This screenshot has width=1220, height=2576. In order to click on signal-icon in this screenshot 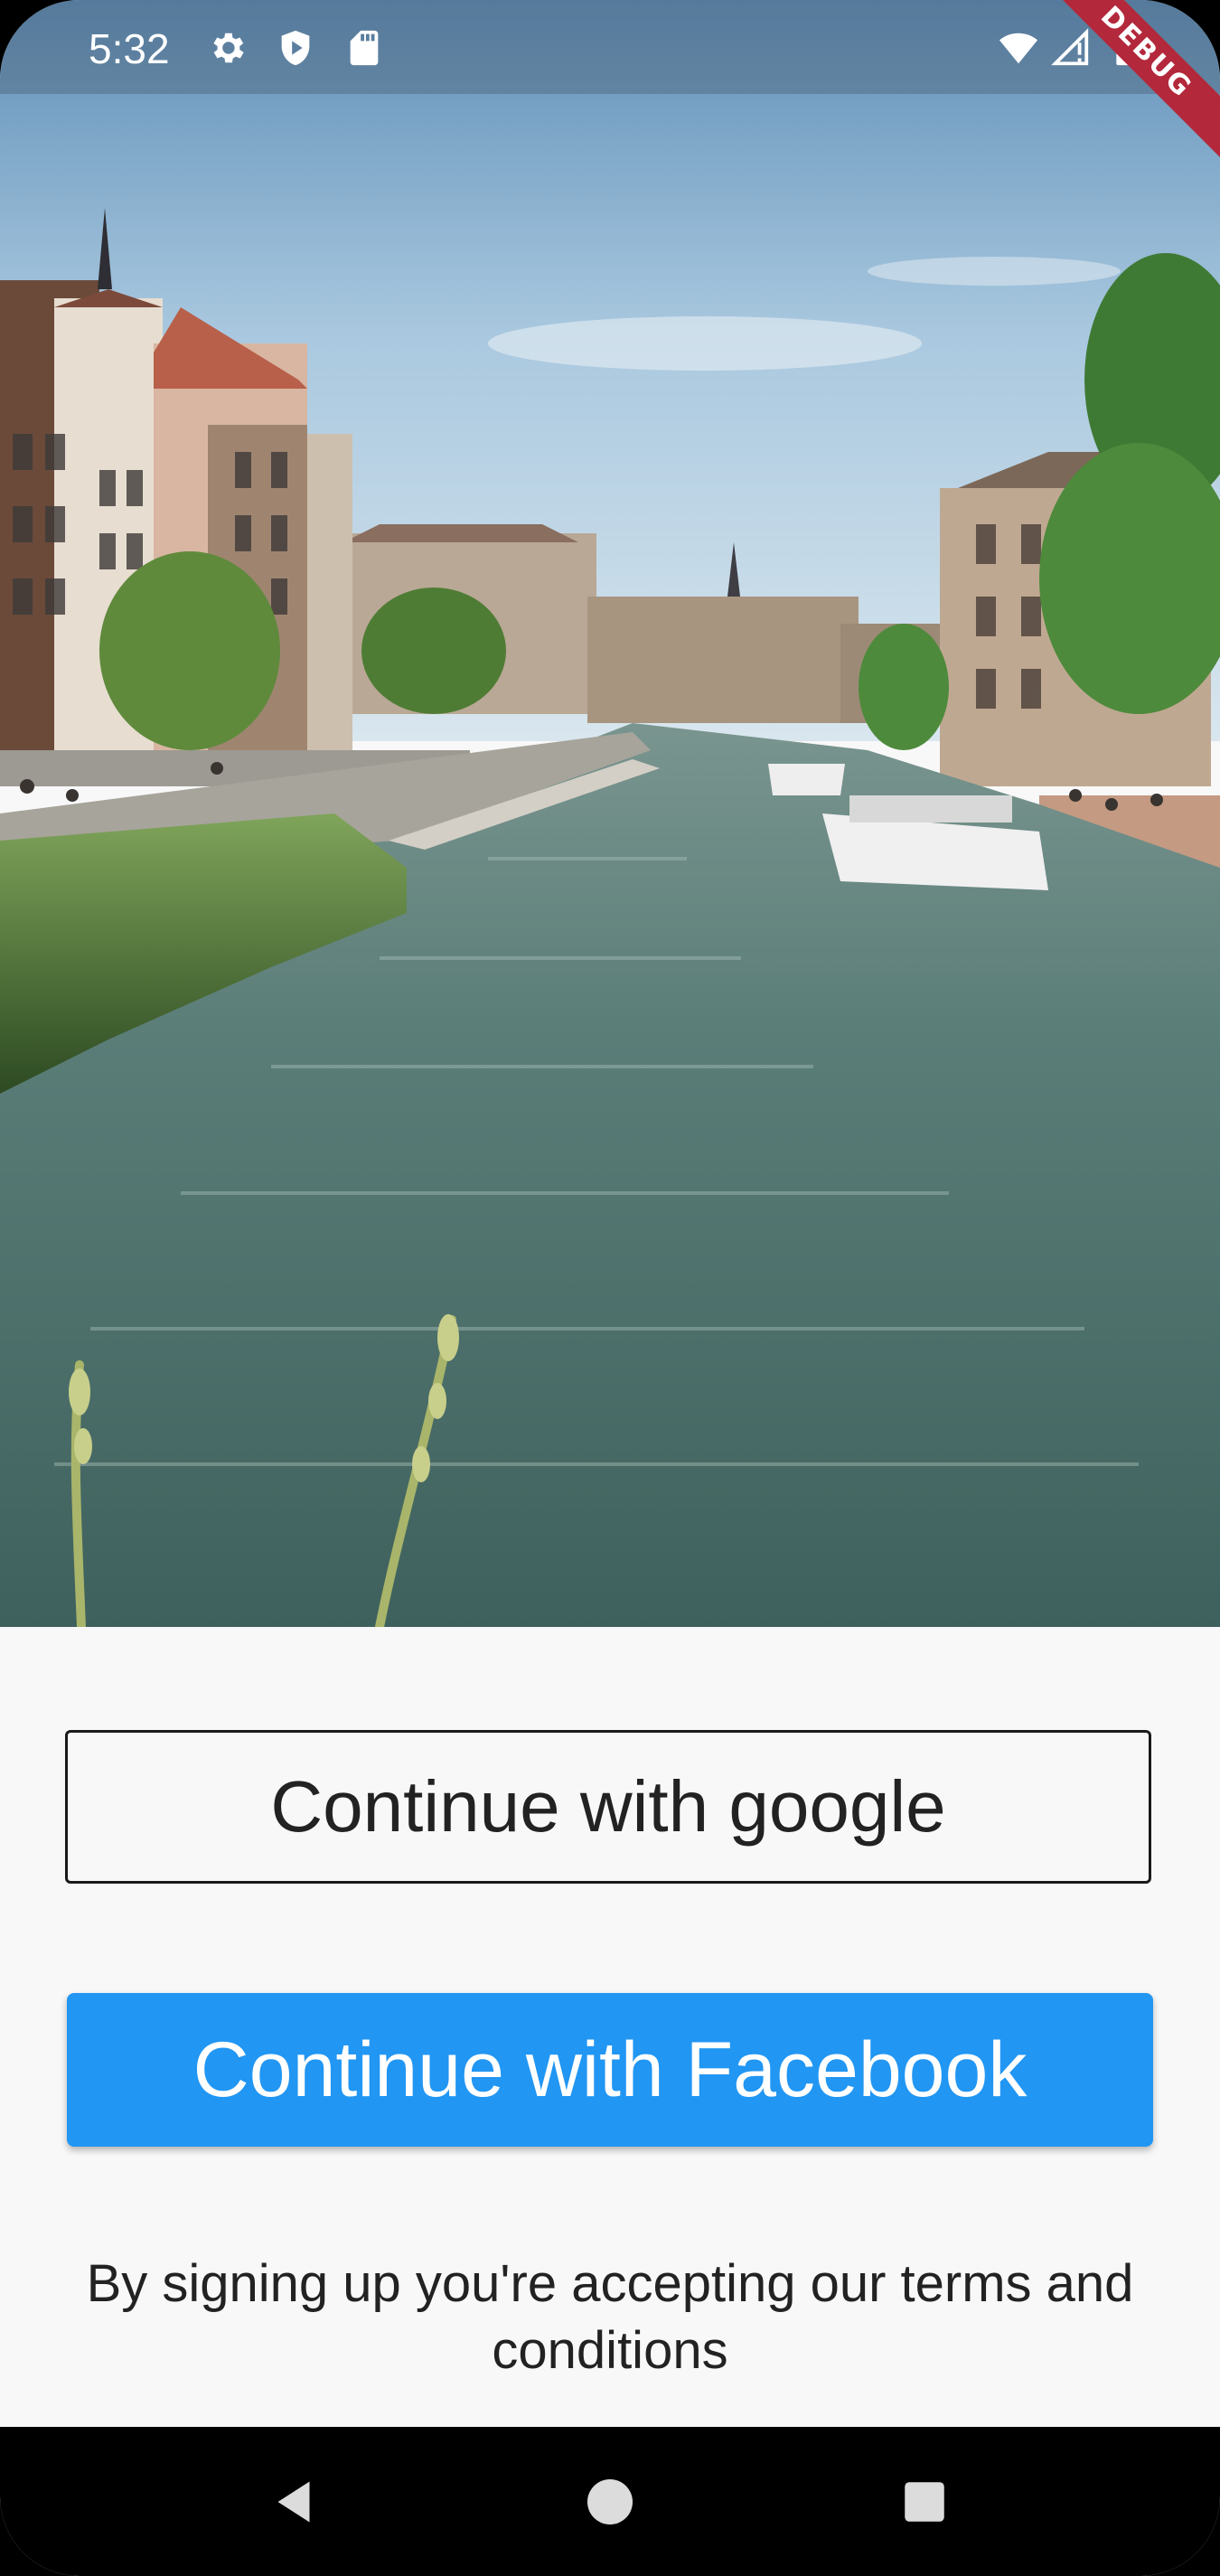, I will do `click(1071, 48)`.